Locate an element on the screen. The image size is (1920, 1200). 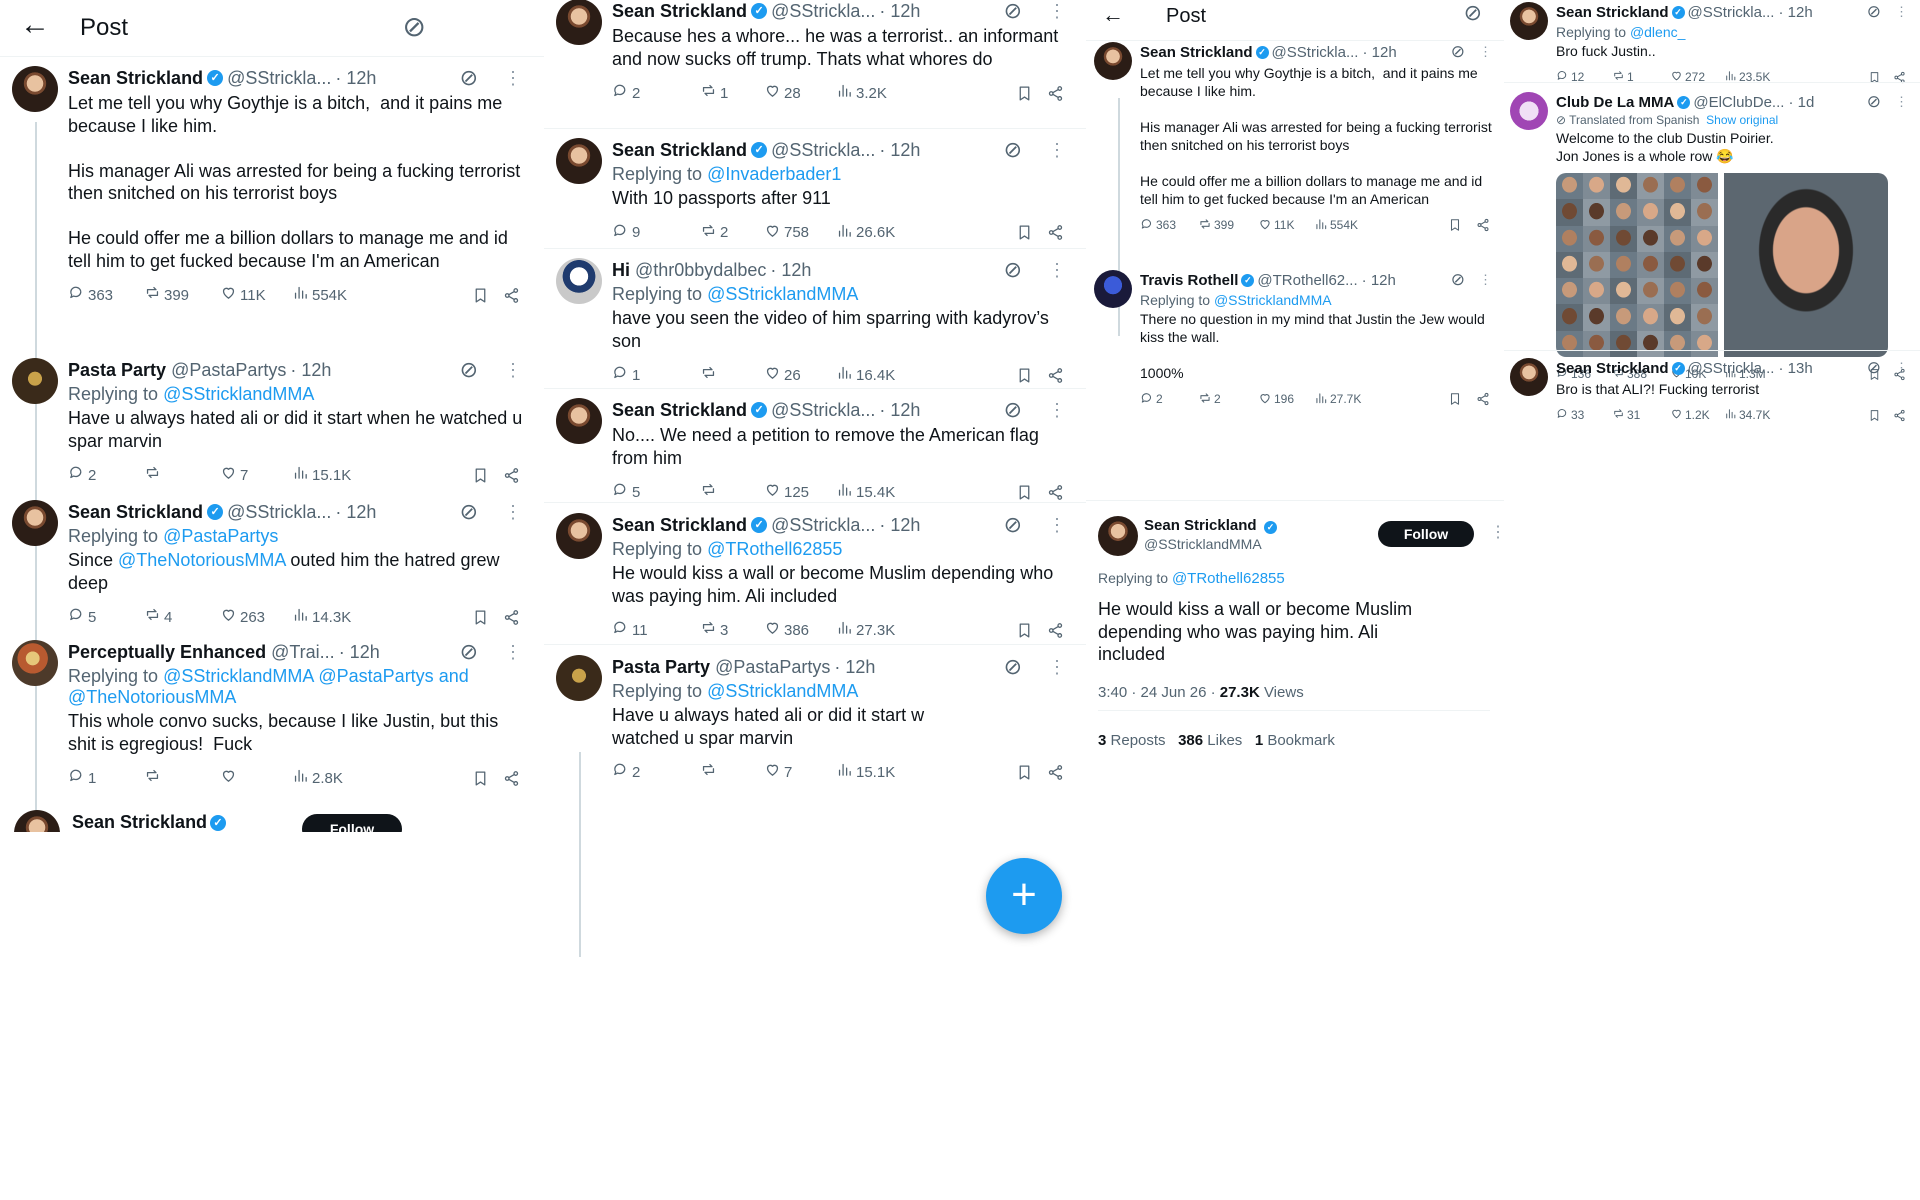
repost-button: 2 is located at coordinates (1228, 399).